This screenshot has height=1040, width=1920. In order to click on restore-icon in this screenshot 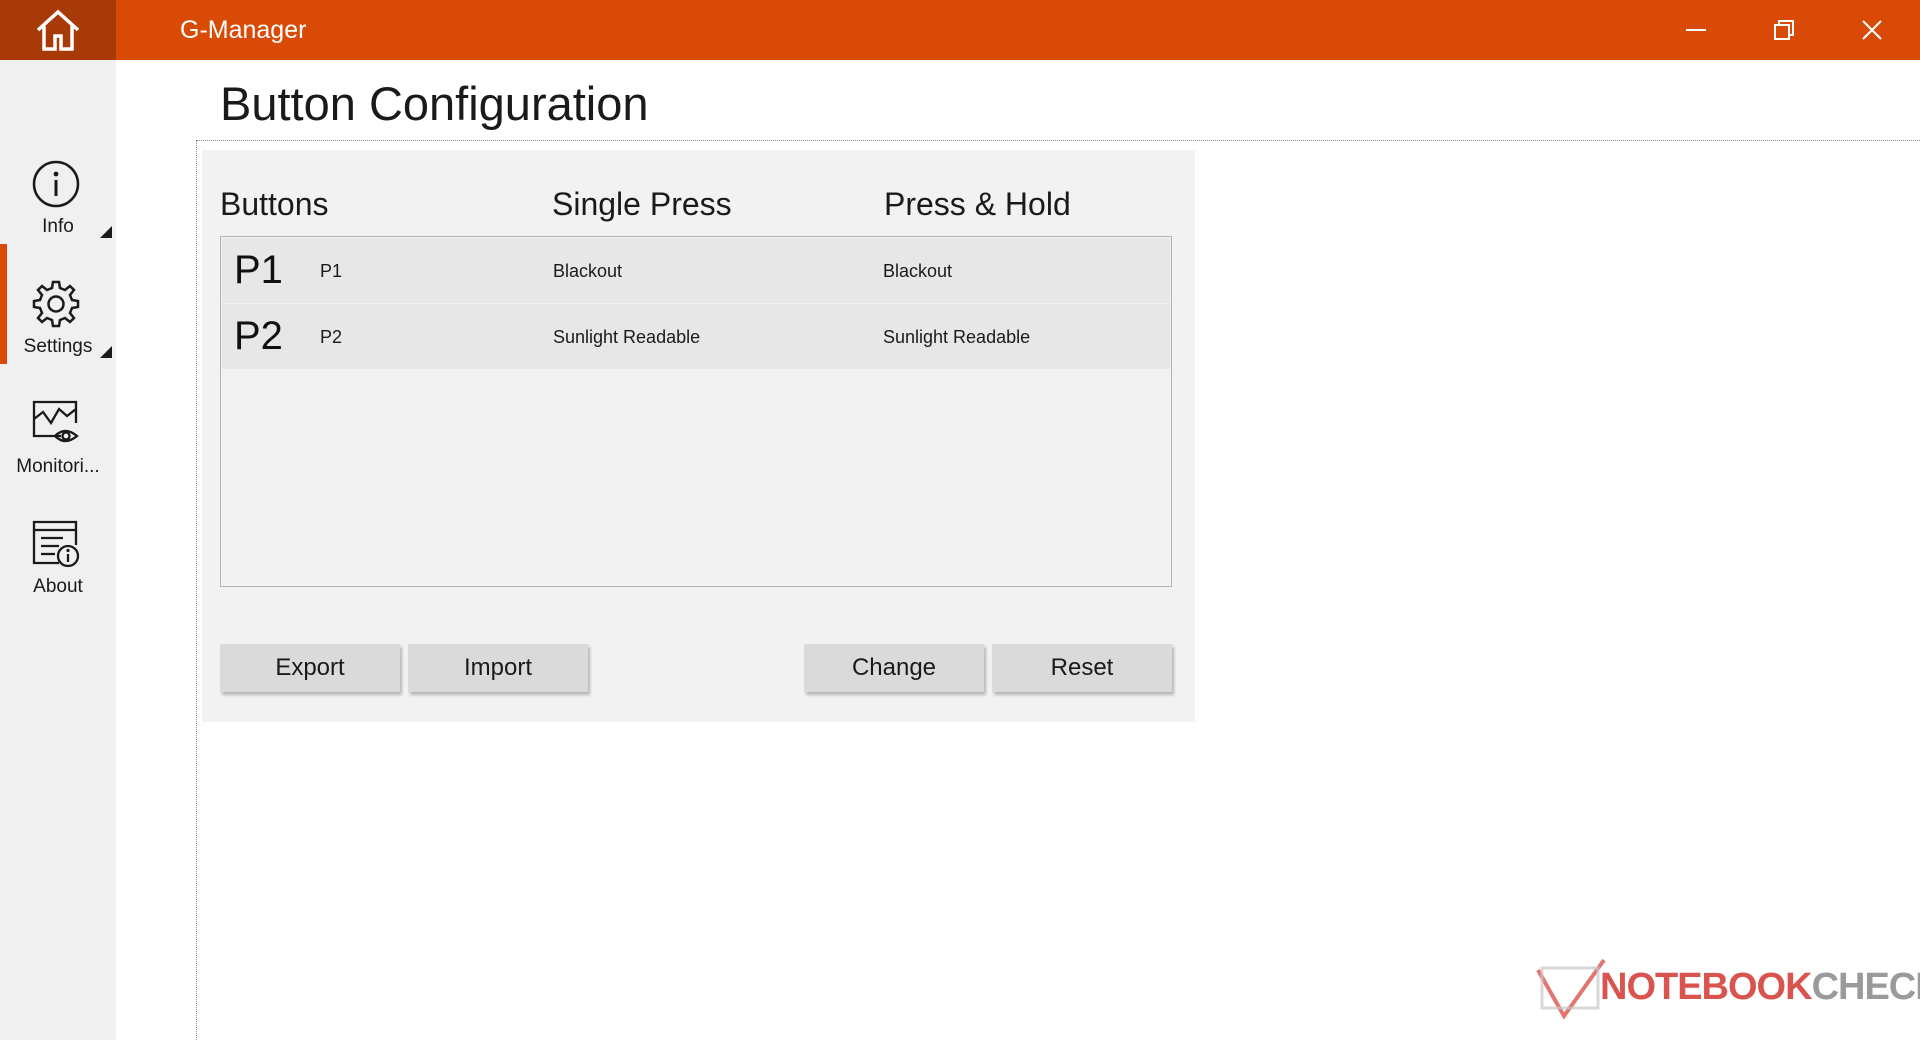, I will do `click(1784, 30)`.